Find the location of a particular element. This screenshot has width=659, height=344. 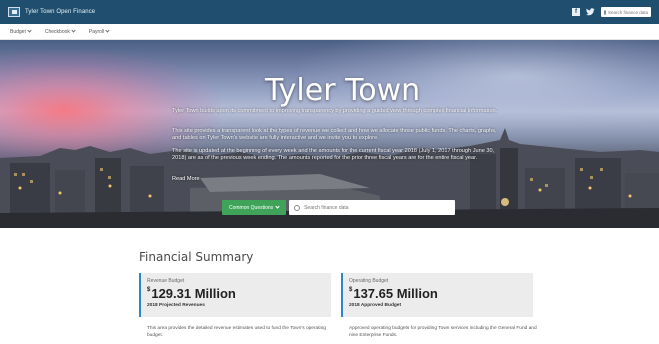

facebook-icon: f is located at coordinates (576, 12).